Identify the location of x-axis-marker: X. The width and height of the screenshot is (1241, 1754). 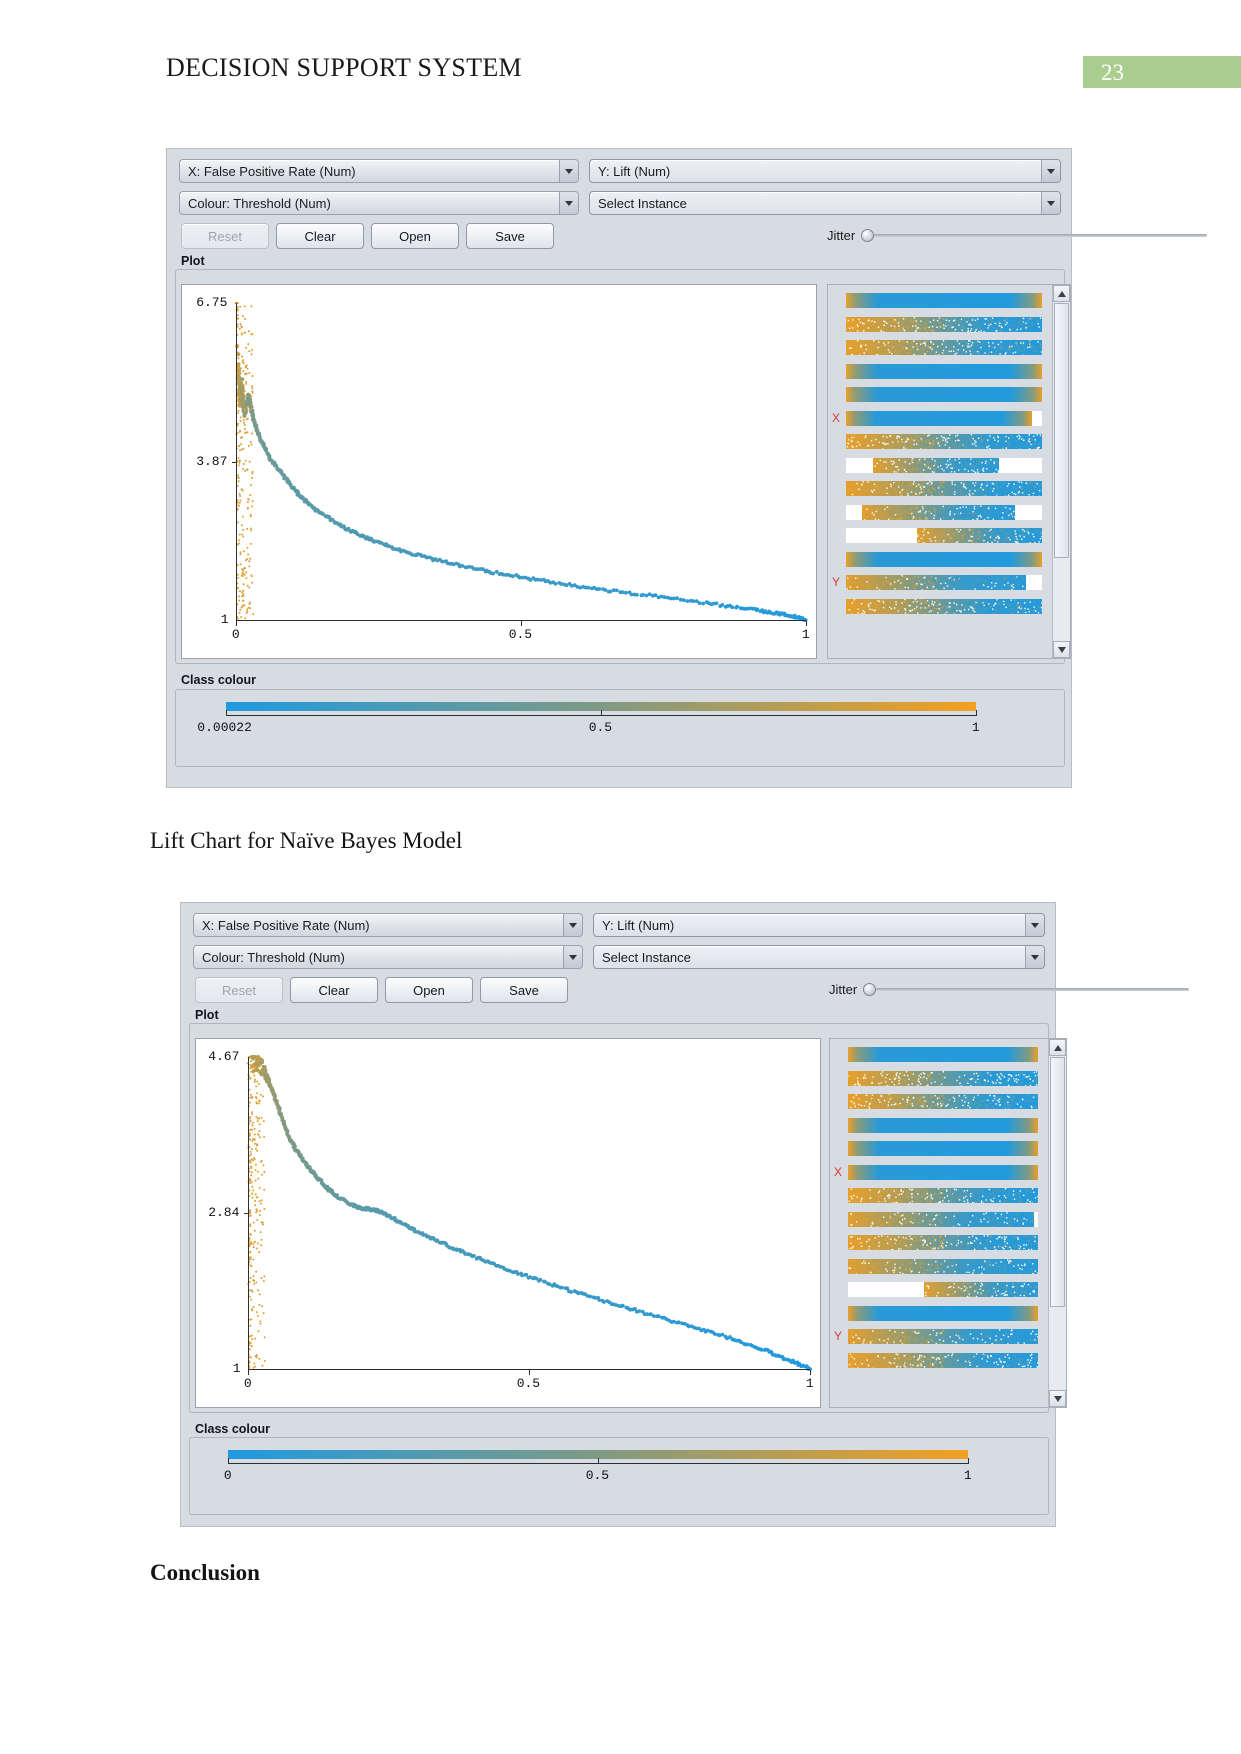
(838, 1171).